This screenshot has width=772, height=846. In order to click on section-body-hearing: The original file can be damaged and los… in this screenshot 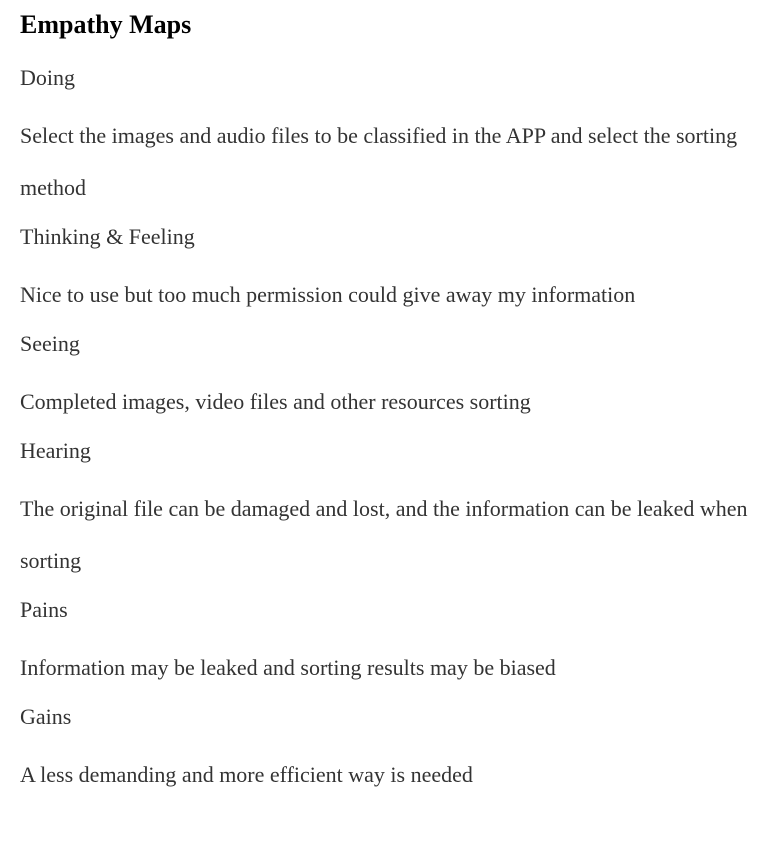, I will do `click(384, 534)`.